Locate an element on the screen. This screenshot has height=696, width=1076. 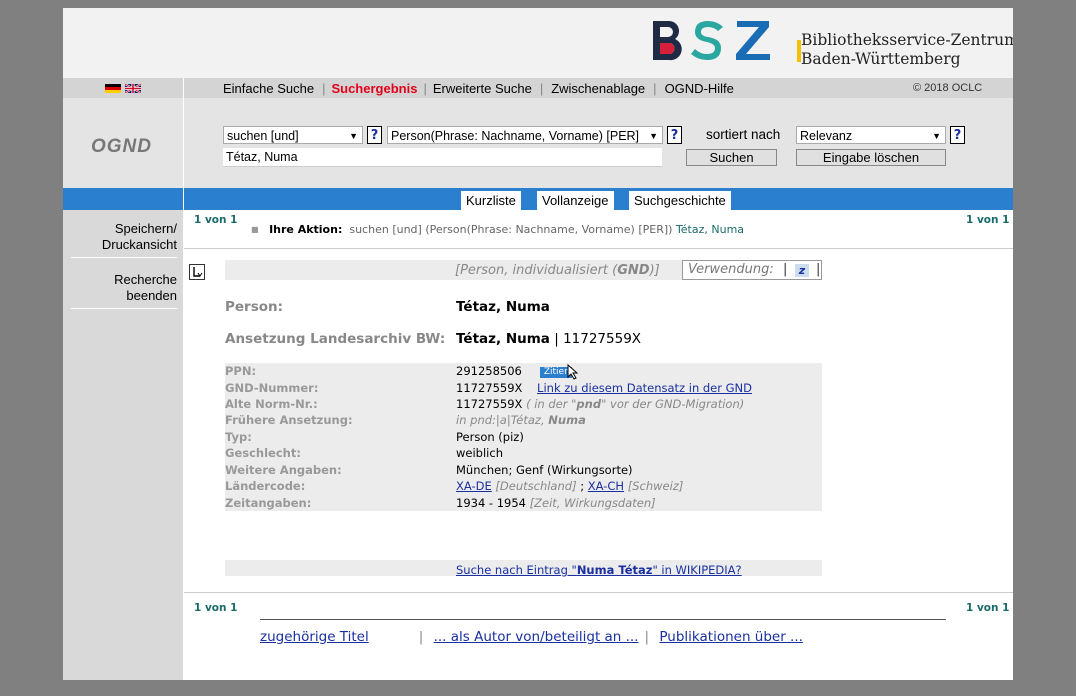
sort-label: sortiert nach is located at coordinates (743, 134).